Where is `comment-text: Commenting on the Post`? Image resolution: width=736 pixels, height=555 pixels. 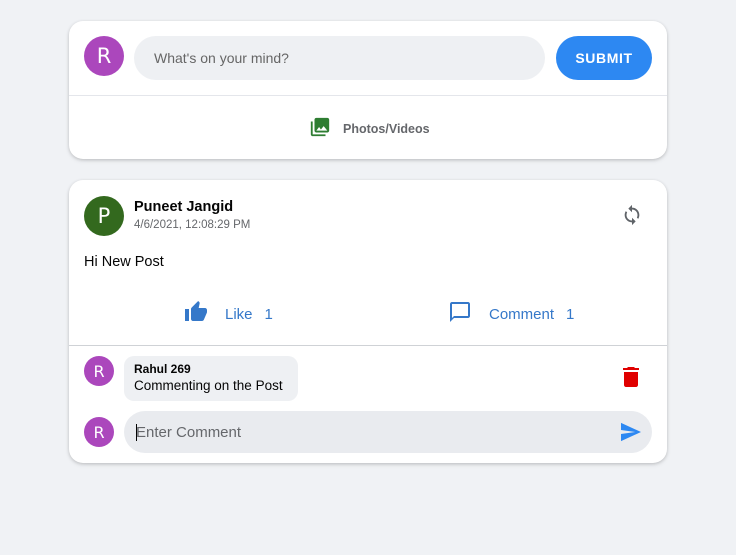
comment-text: Commenting on the Post is located at coordinates (208, 385).